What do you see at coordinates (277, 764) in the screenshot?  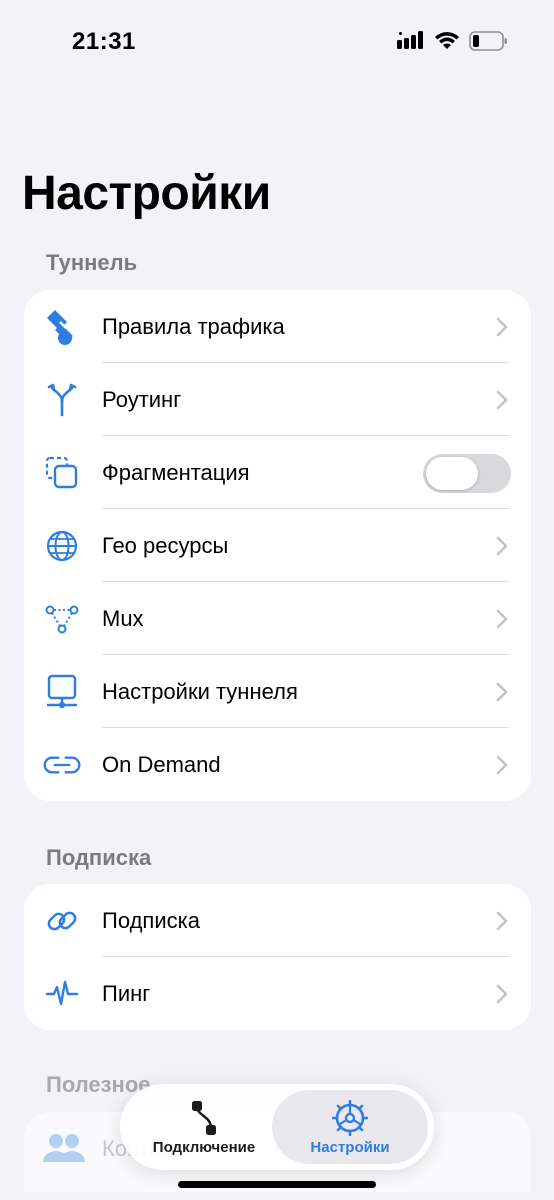 I see `row-on-demand: On Demand` at bounding box center [277, 764].